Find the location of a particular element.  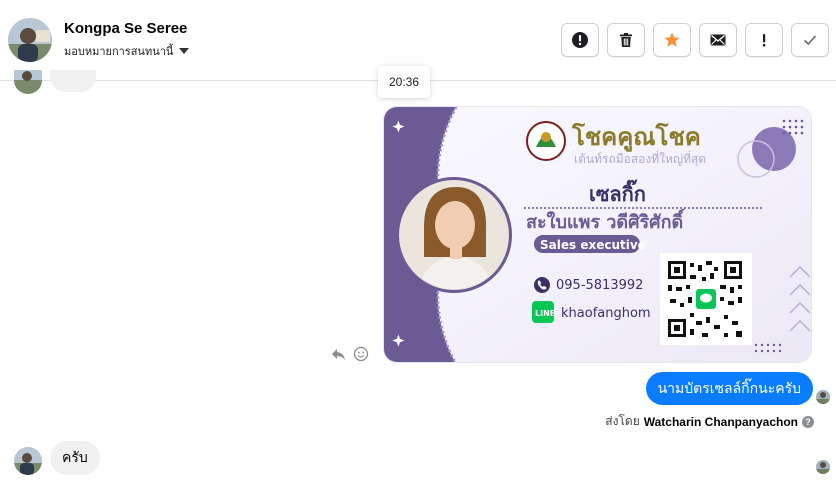

exclamation-circle-icon is located at coordinates (580, 40).